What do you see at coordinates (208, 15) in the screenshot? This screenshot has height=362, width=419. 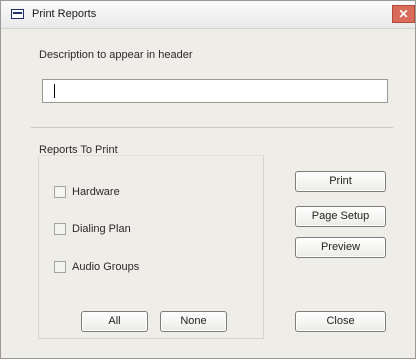 I see `title-bar: Print Reports ✕` at bounding box center [208, 15].